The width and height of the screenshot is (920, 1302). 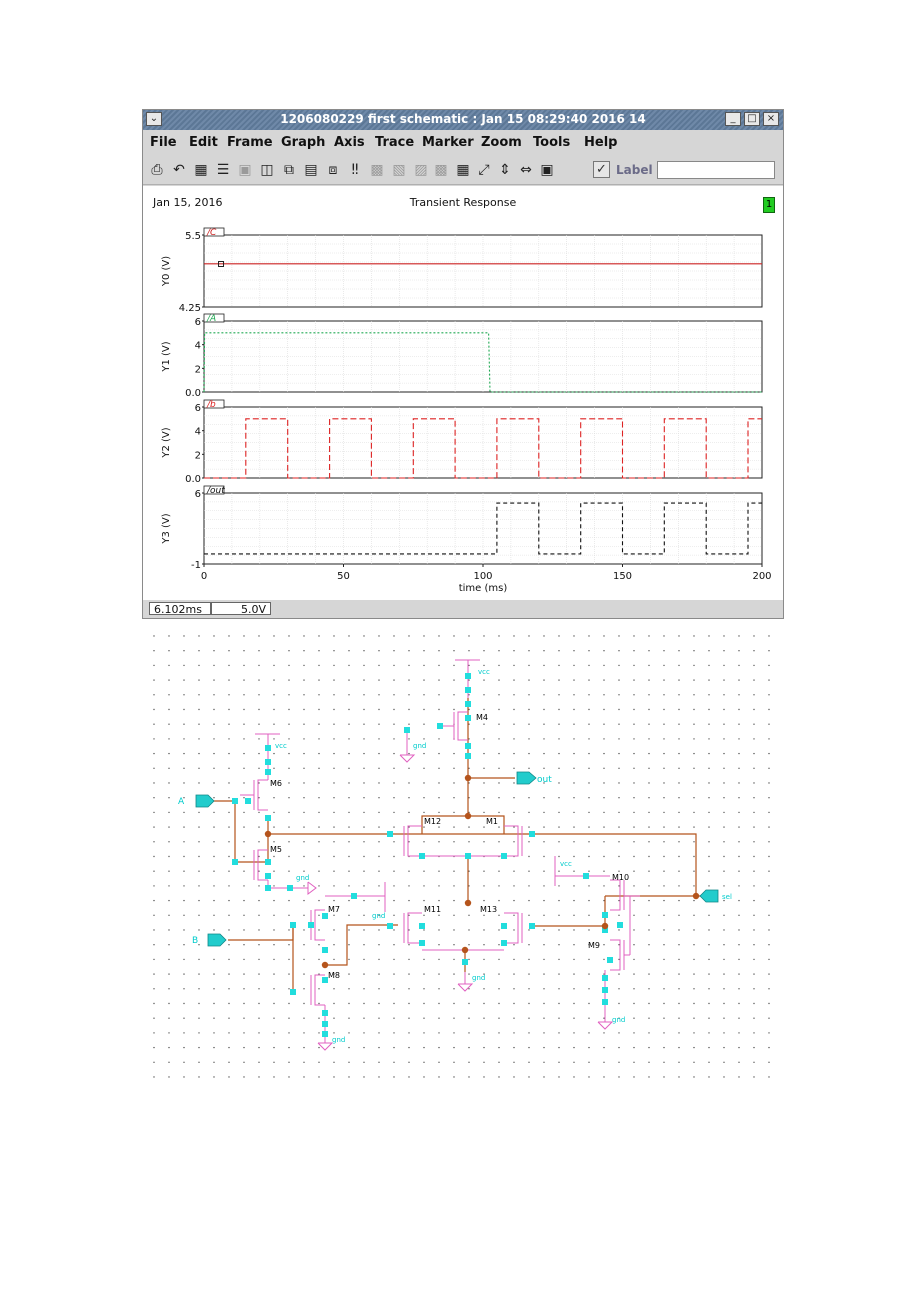 I want to click on menu-file: File, so click(x=163, y=142).